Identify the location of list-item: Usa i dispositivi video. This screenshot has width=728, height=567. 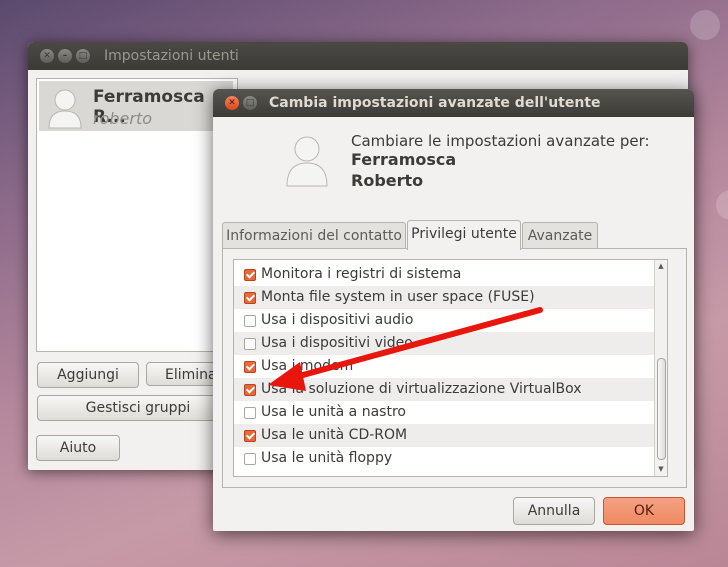
(444, 343).